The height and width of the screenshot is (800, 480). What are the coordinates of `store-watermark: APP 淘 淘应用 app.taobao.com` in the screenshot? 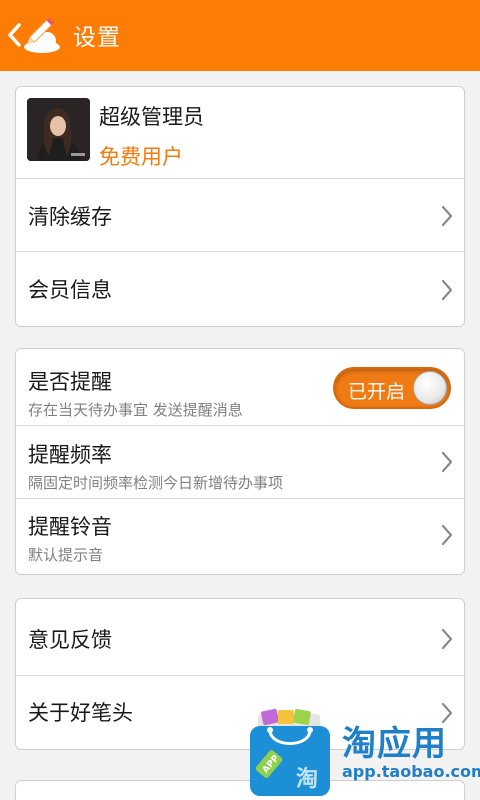 It's located at (361, 752).